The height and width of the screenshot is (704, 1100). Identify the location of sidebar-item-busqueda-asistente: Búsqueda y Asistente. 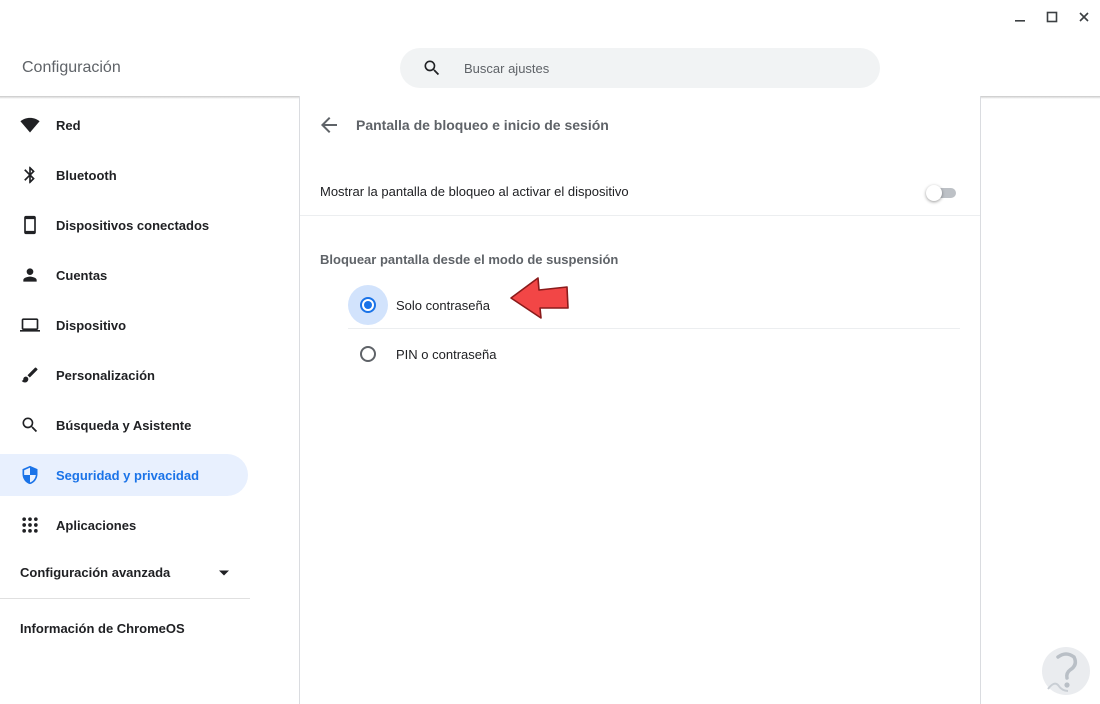
(124, 425).